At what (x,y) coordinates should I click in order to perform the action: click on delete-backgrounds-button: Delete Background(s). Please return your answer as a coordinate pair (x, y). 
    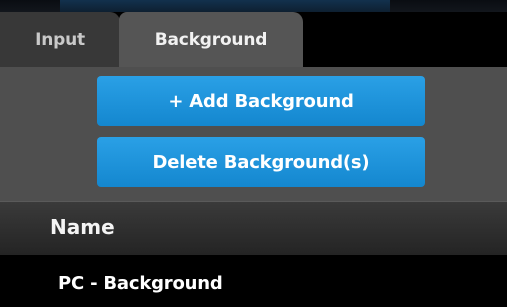
    Looking at the image, I should click on (261, 162).